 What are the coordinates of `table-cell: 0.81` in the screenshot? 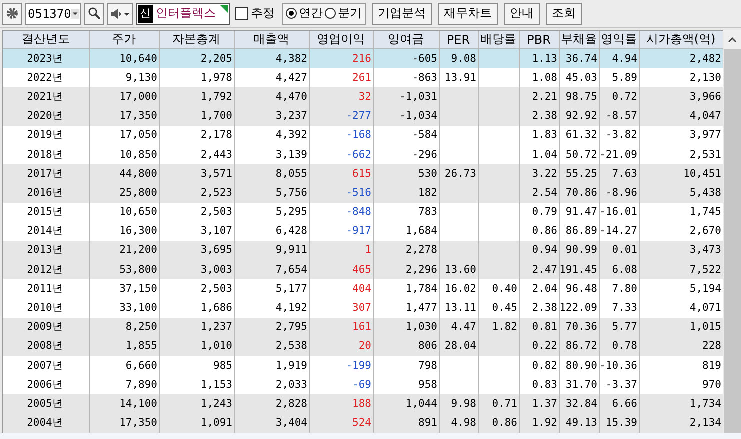 It's located at (545, 327).